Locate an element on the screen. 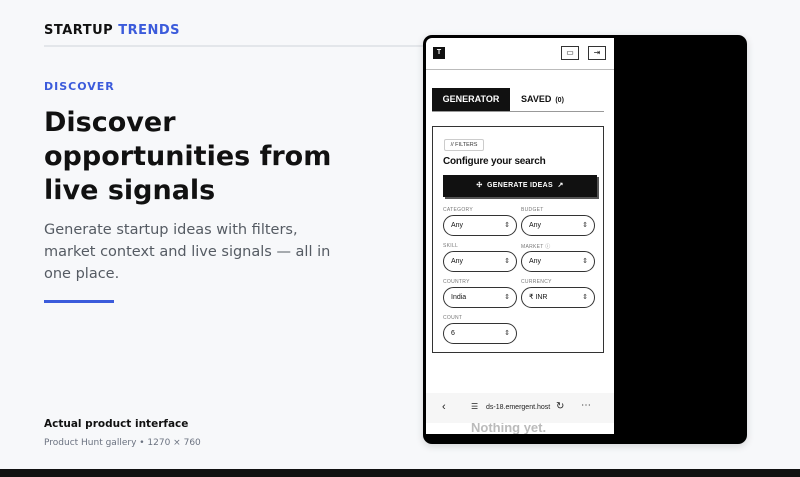 This screenshot has height=477, width=800. accent-bar is located at coordinates (79, 301).